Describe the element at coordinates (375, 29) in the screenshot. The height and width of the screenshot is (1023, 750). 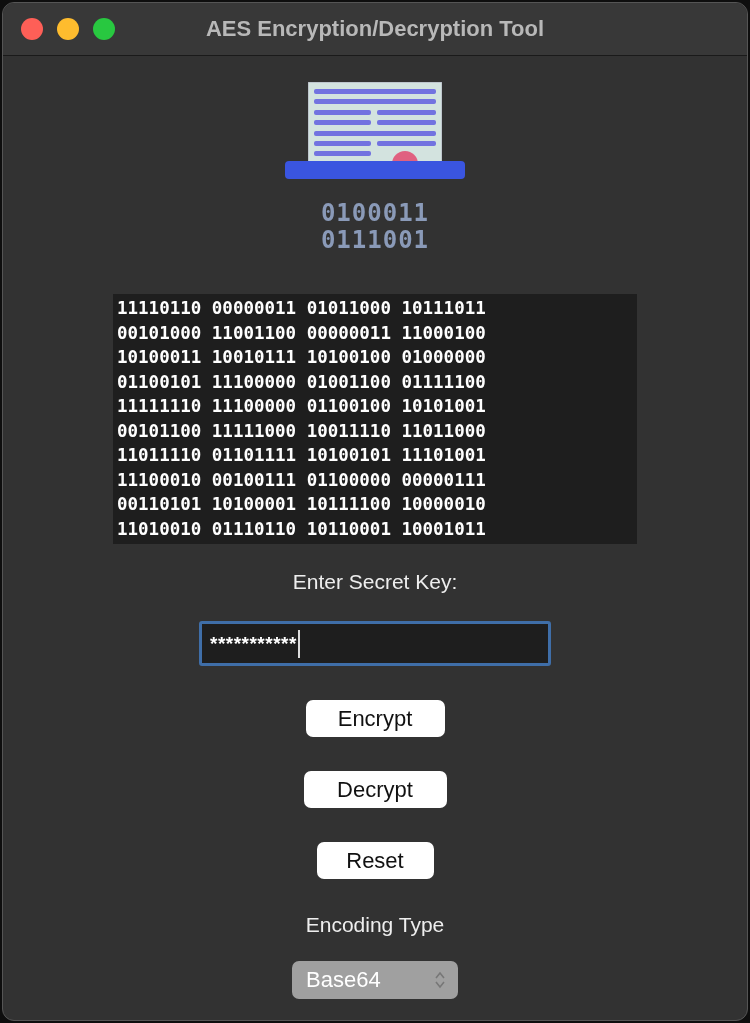
I see `window-title: AES Encryption/Decryption Tool` at that location.